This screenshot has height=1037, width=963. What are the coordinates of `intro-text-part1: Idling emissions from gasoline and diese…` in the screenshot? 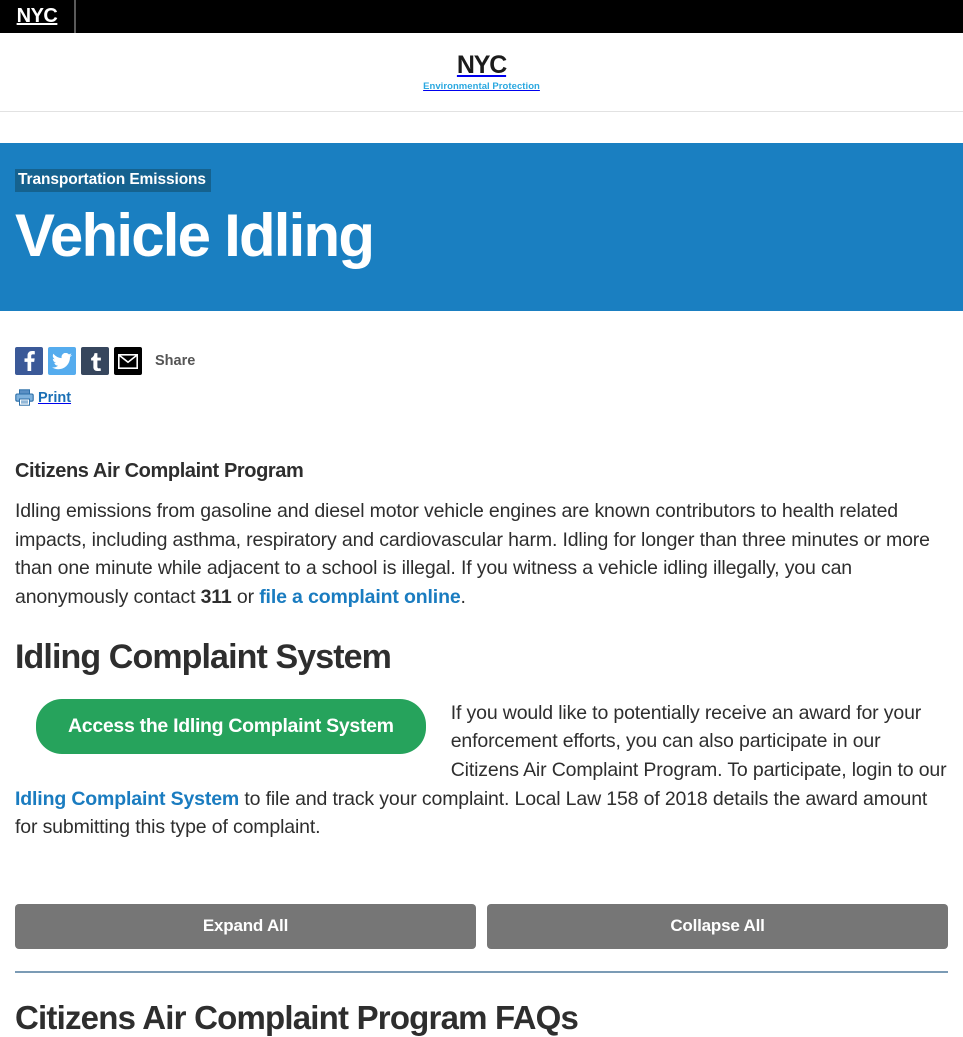 It's located at (472, 554).